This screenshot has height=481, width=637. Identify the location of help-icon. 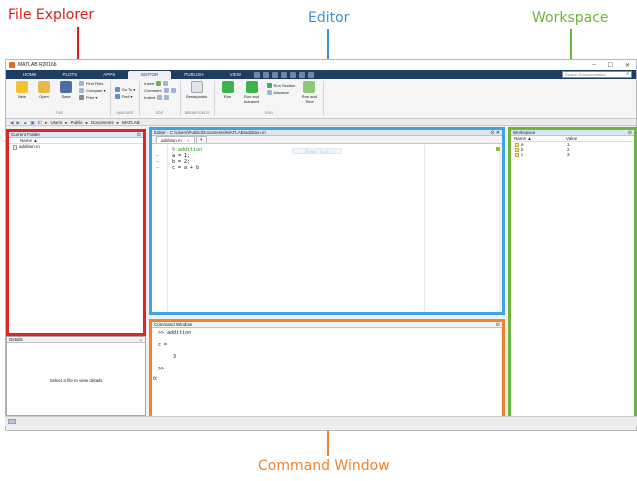
(310, 75).